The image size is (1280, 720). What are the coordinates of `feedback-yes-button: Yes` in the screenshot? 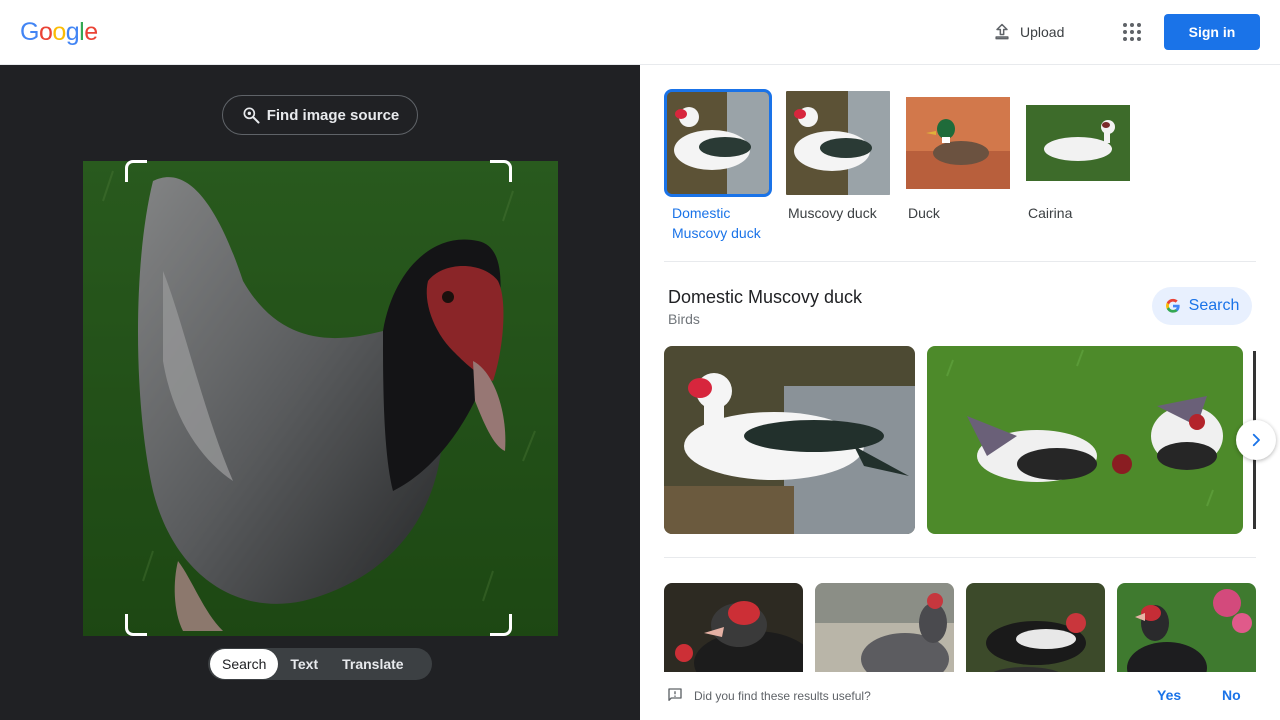 It's located at (1169, 695).